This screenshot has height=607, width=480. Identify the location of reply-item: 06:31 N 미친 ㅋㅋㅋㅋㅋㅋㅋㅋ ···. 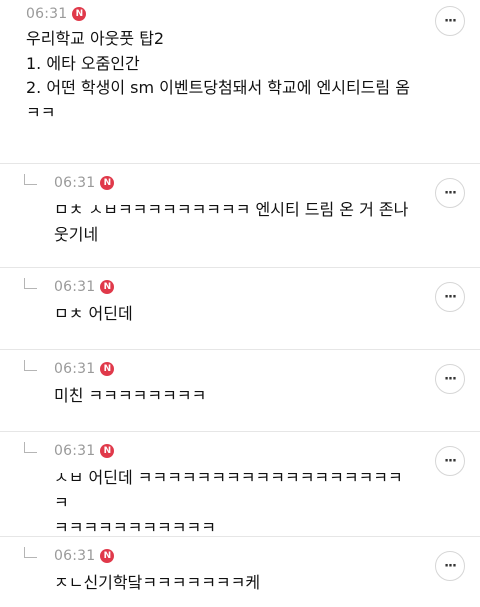
(240, 391).